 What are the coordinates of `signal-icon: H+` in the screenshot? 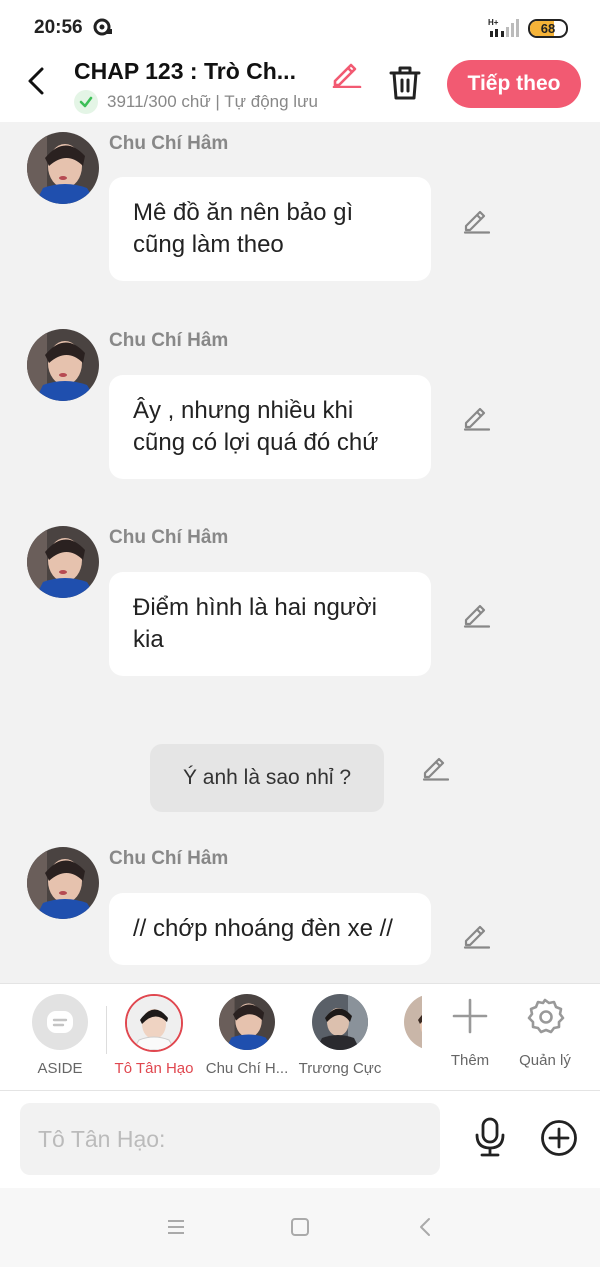 It's located at (503, 27).